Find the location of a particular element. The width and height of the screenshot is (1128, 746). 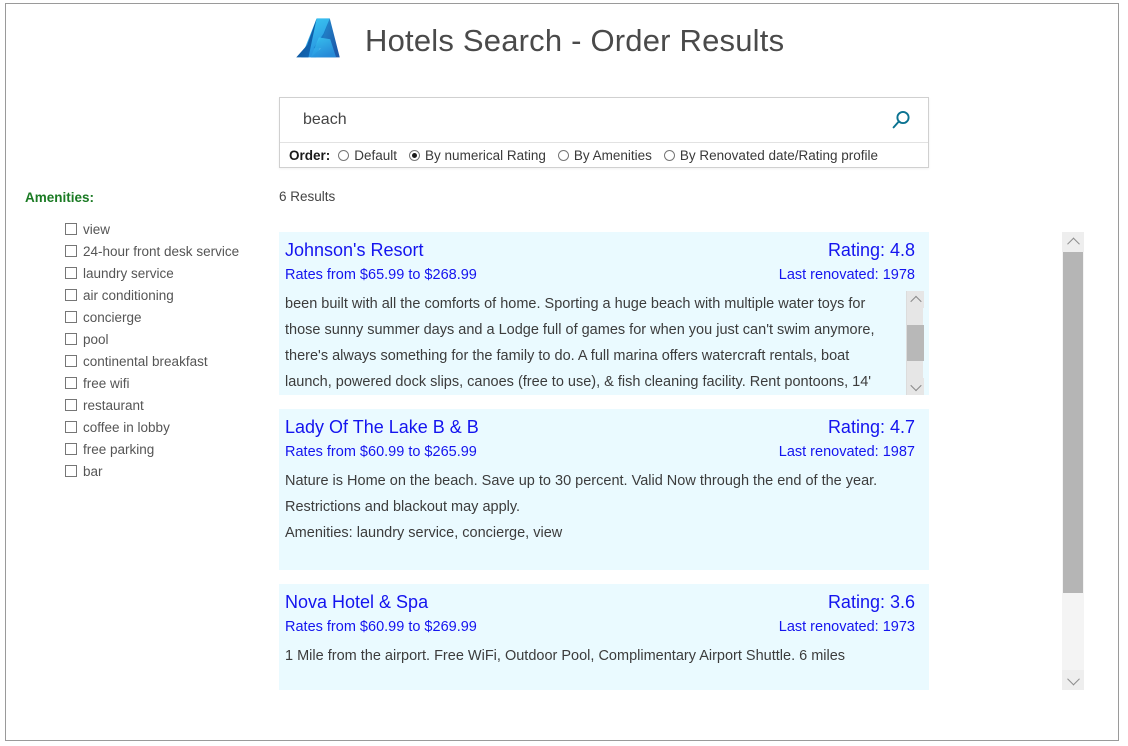

hotel-rates: Rates from $60.99 to $265.99 is located at coordinates (381, 452).